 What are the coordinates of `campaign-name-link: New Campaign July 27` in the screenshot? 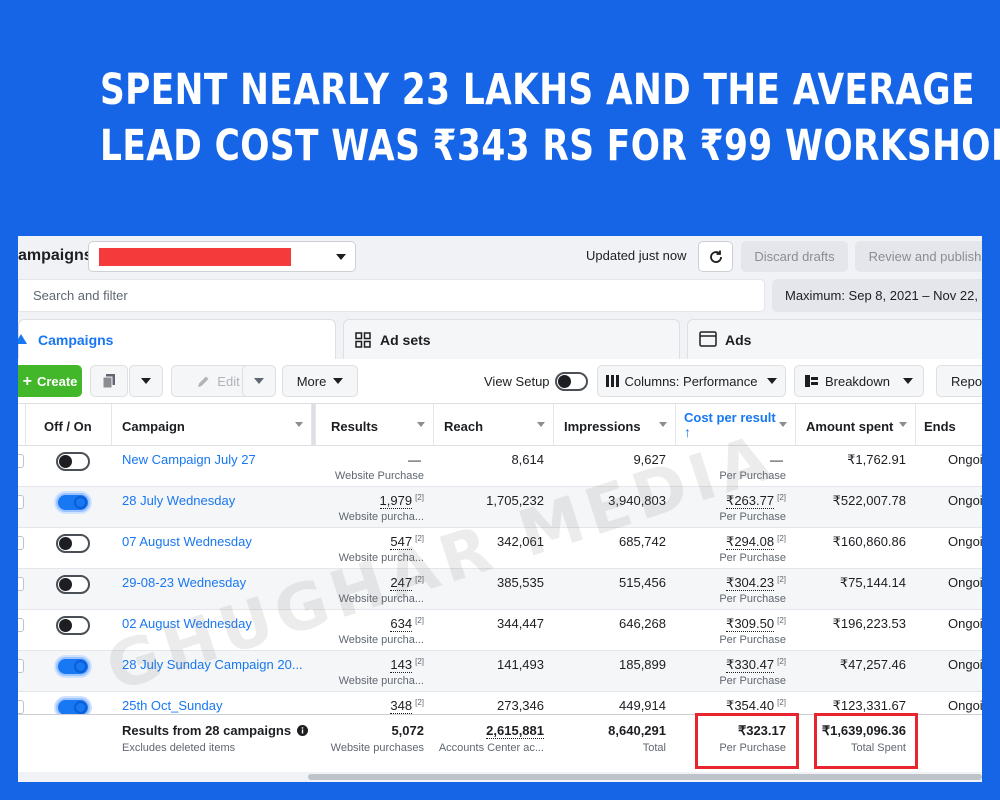 It's located at (189, 459).